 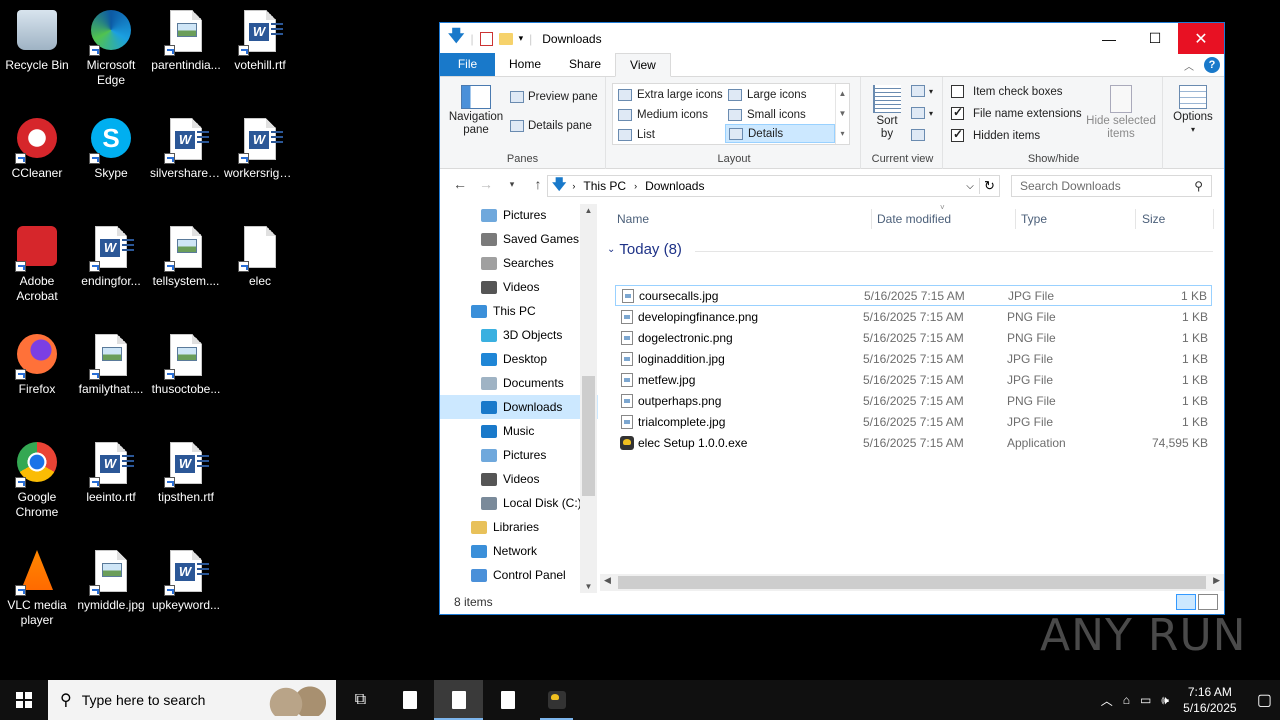 What do you see at coordinates (519, 263) in the screenshot?
I see `nav-item-searches: Searches` at bounding box center [519, 263].